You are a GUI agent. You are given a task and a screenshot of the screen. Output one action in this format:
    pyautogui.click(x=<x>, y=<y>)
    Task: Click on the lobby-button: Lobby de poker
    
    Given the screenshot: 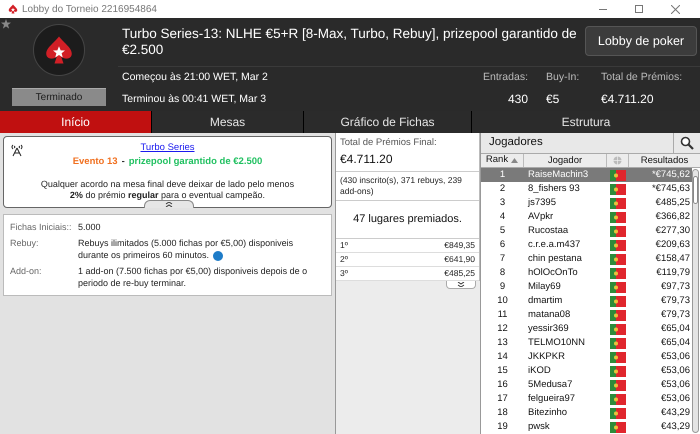 What is the action you would take?
    pyautogui.click(x=641, y=41)
    